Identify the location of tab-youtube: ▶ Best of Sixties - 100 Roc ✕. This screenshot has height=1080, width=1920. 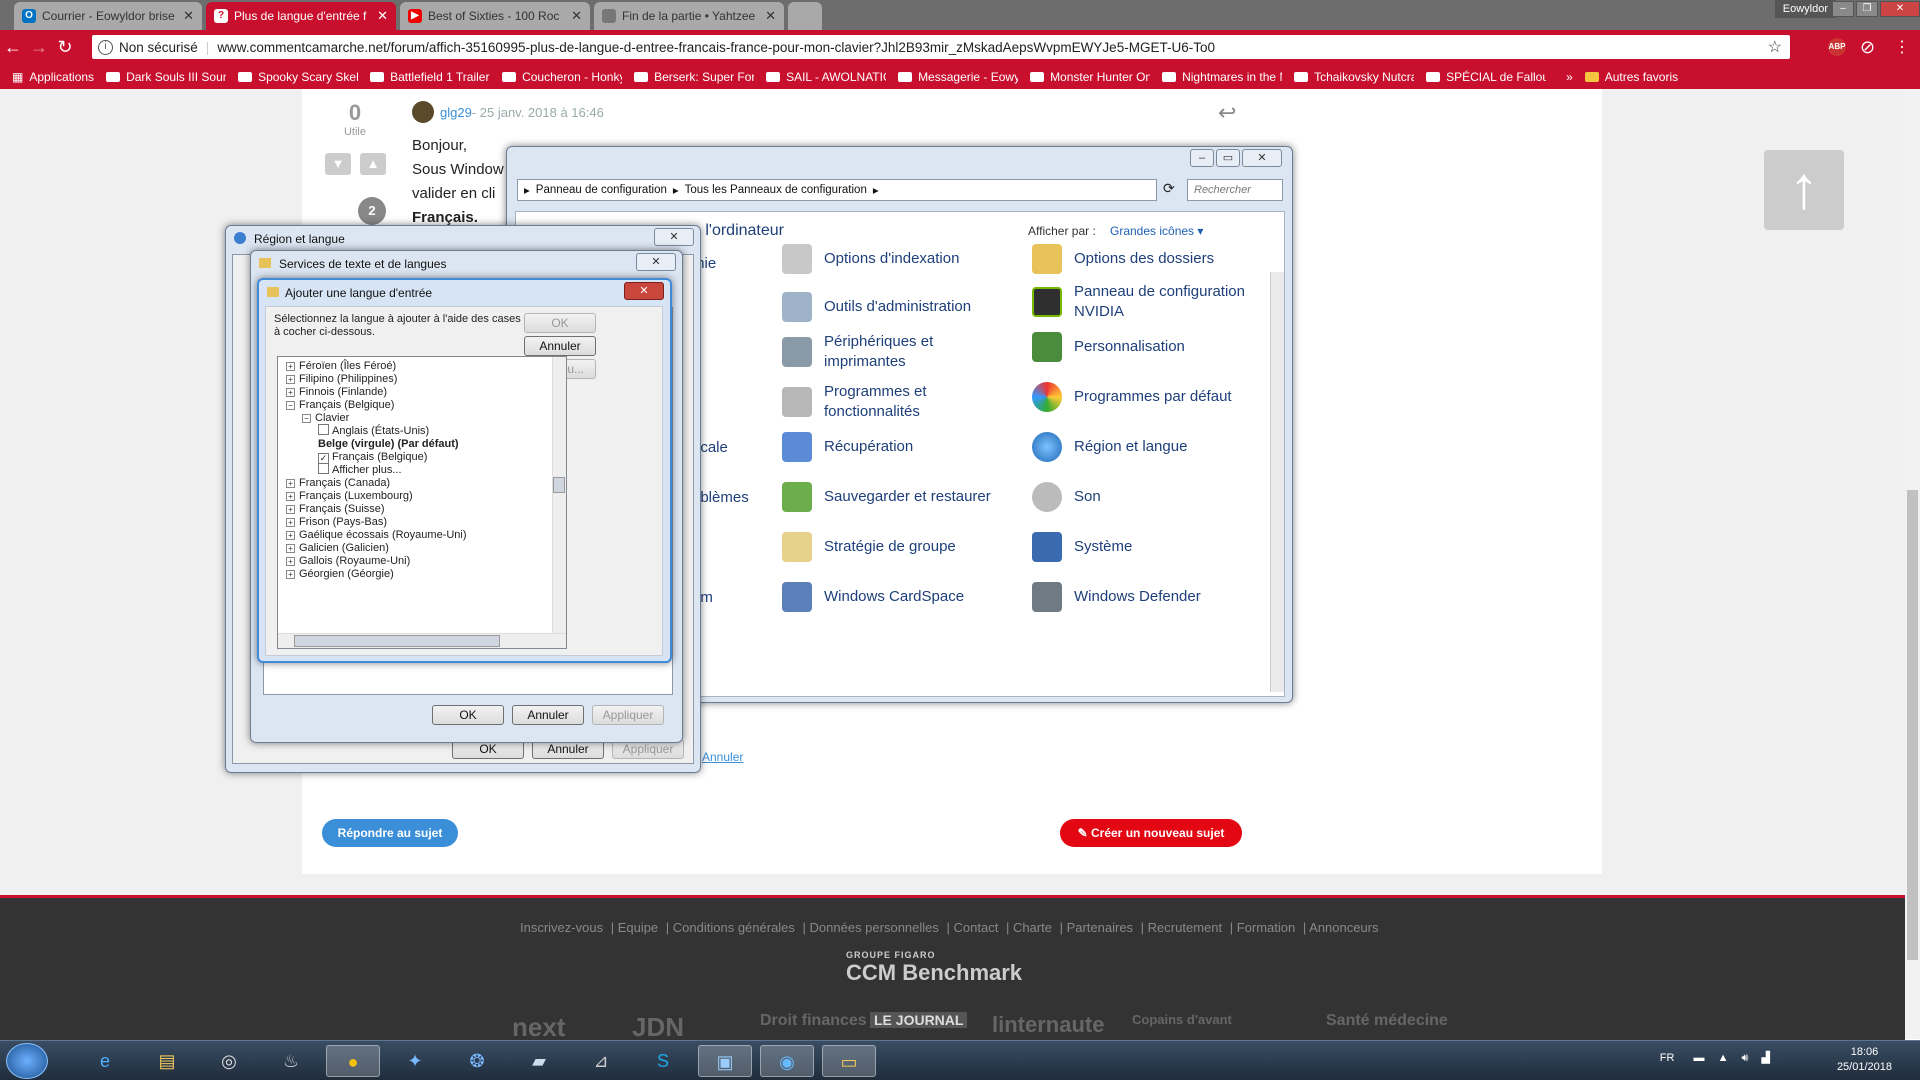
(495, 16).